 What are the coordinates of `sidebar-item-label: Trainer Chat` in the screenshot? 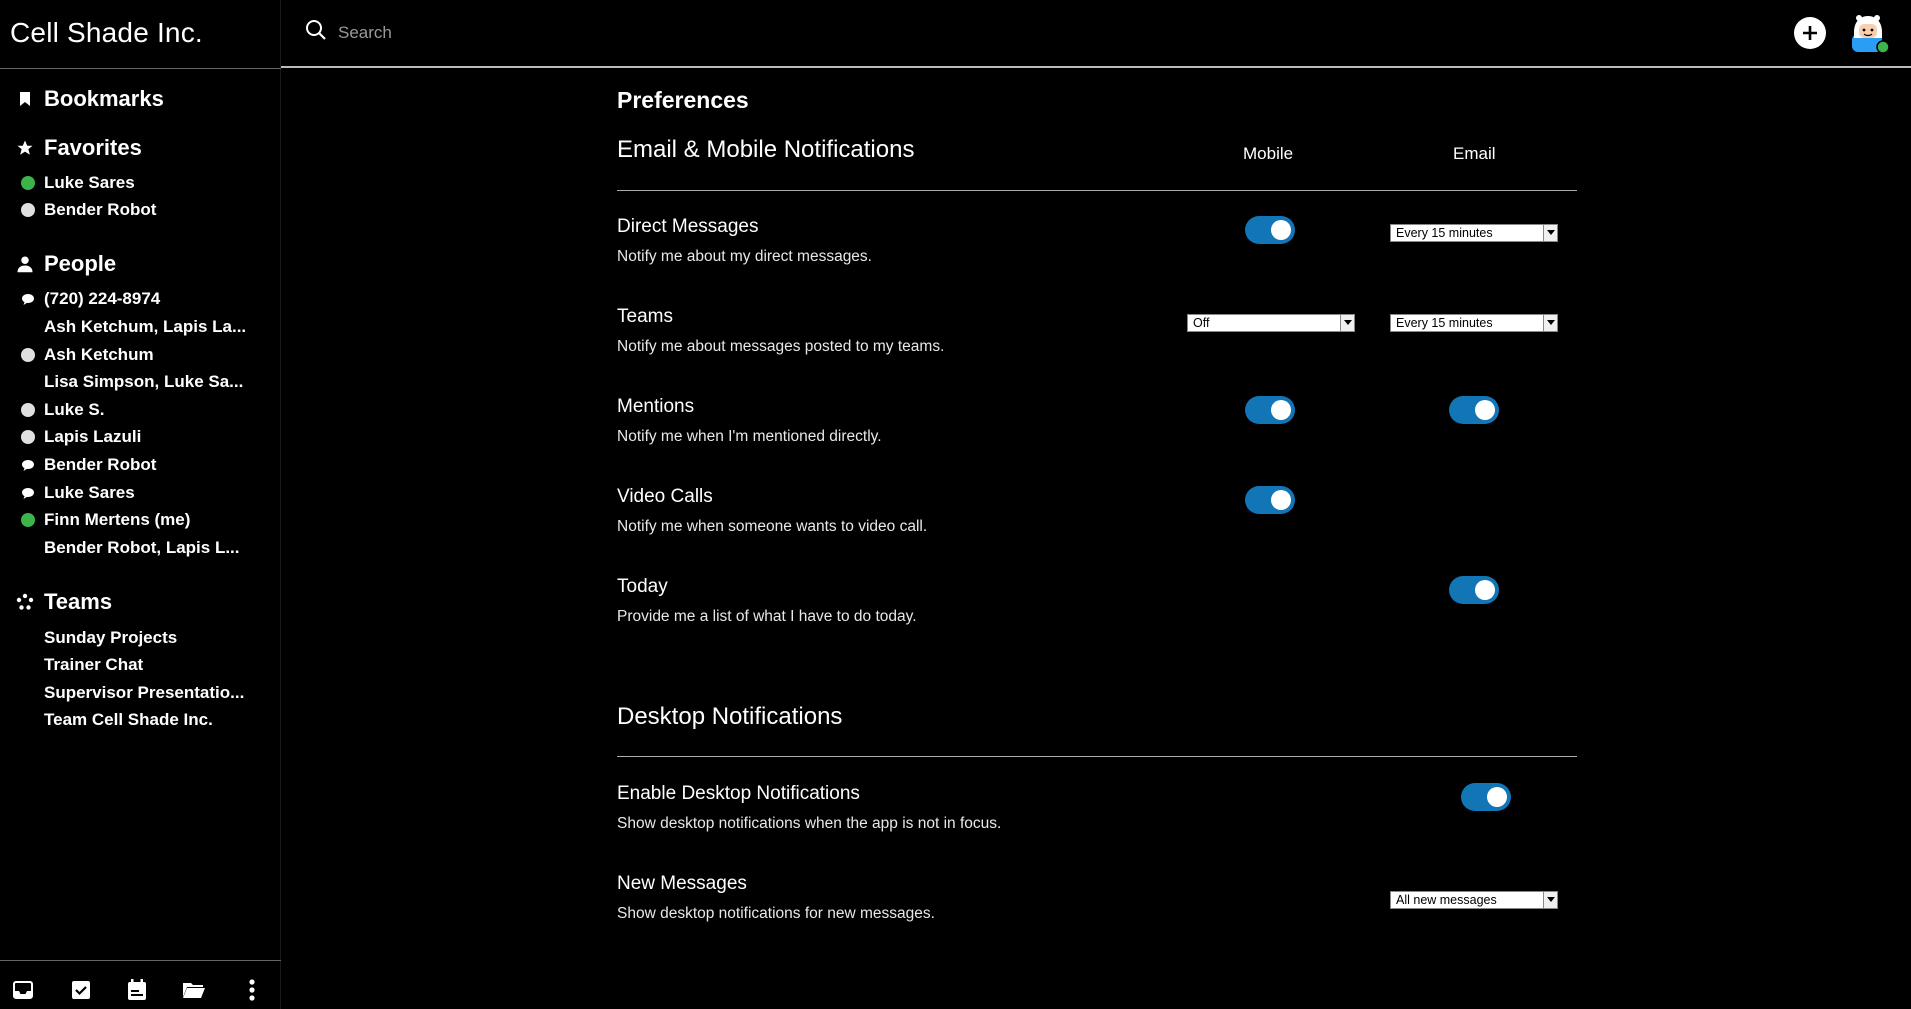 It's located at (94, 664).